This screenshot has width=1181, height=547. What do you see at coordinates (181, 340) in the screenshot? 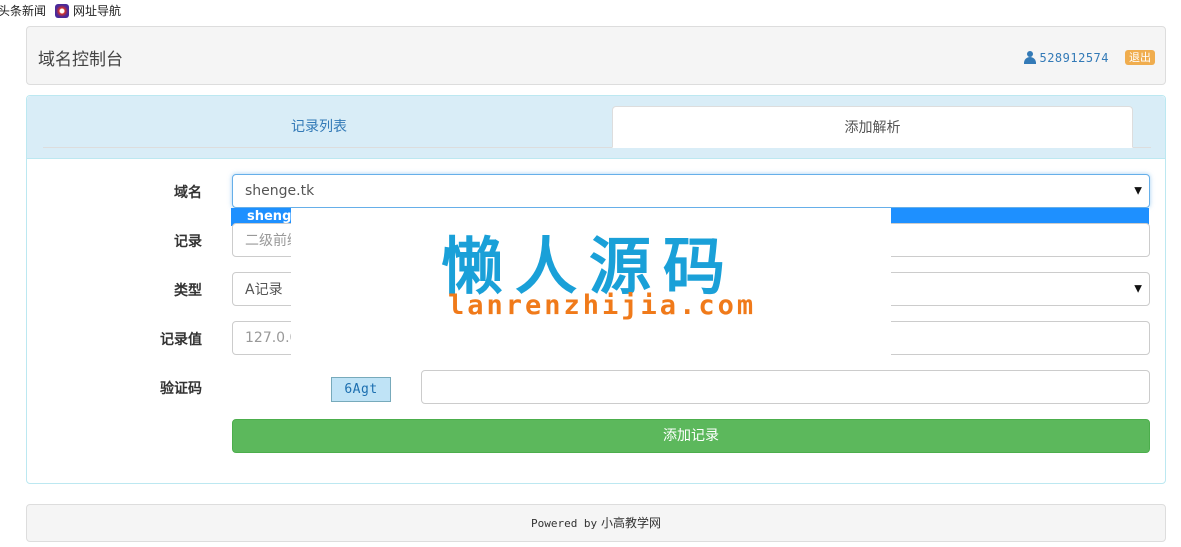
I see `record-value-label: 记录值` at bounding box center [181, 340].